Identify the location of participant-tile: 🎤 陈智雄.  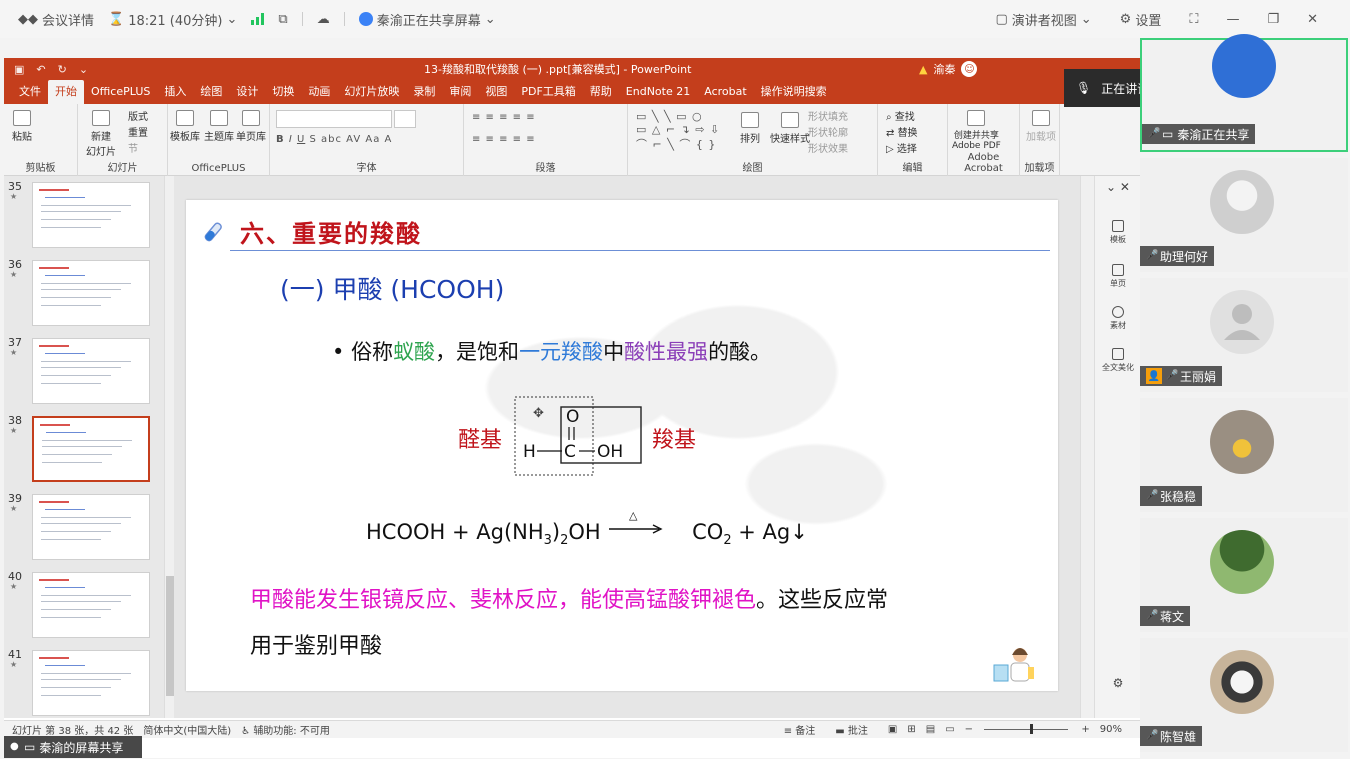
(1244, 695).